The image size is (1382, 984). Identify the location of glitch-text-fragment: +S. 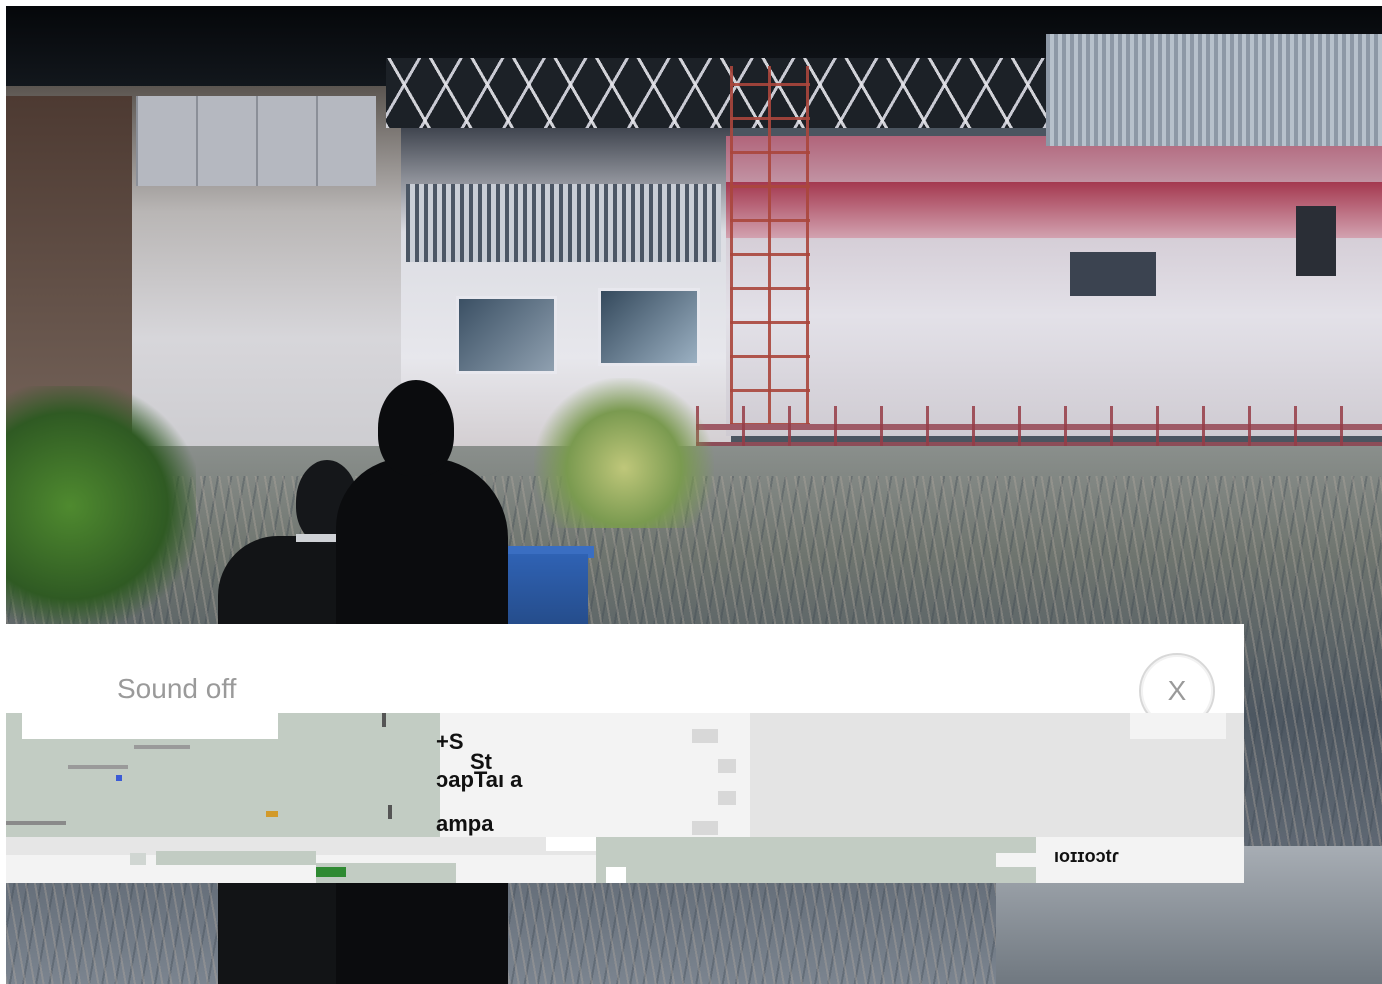
(450, 741).